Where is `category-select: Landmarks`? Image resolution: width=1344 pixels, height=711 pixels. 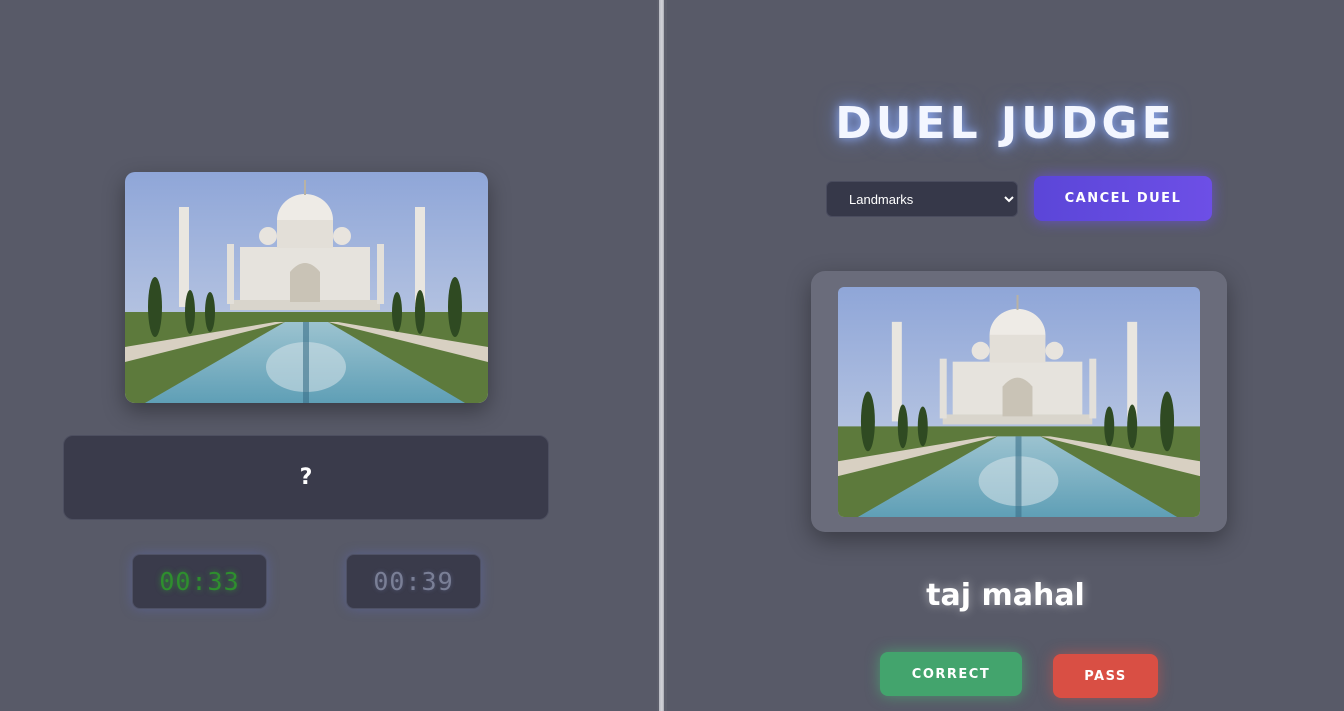 category-select: Landmarks is located at coordinates (922, 199).